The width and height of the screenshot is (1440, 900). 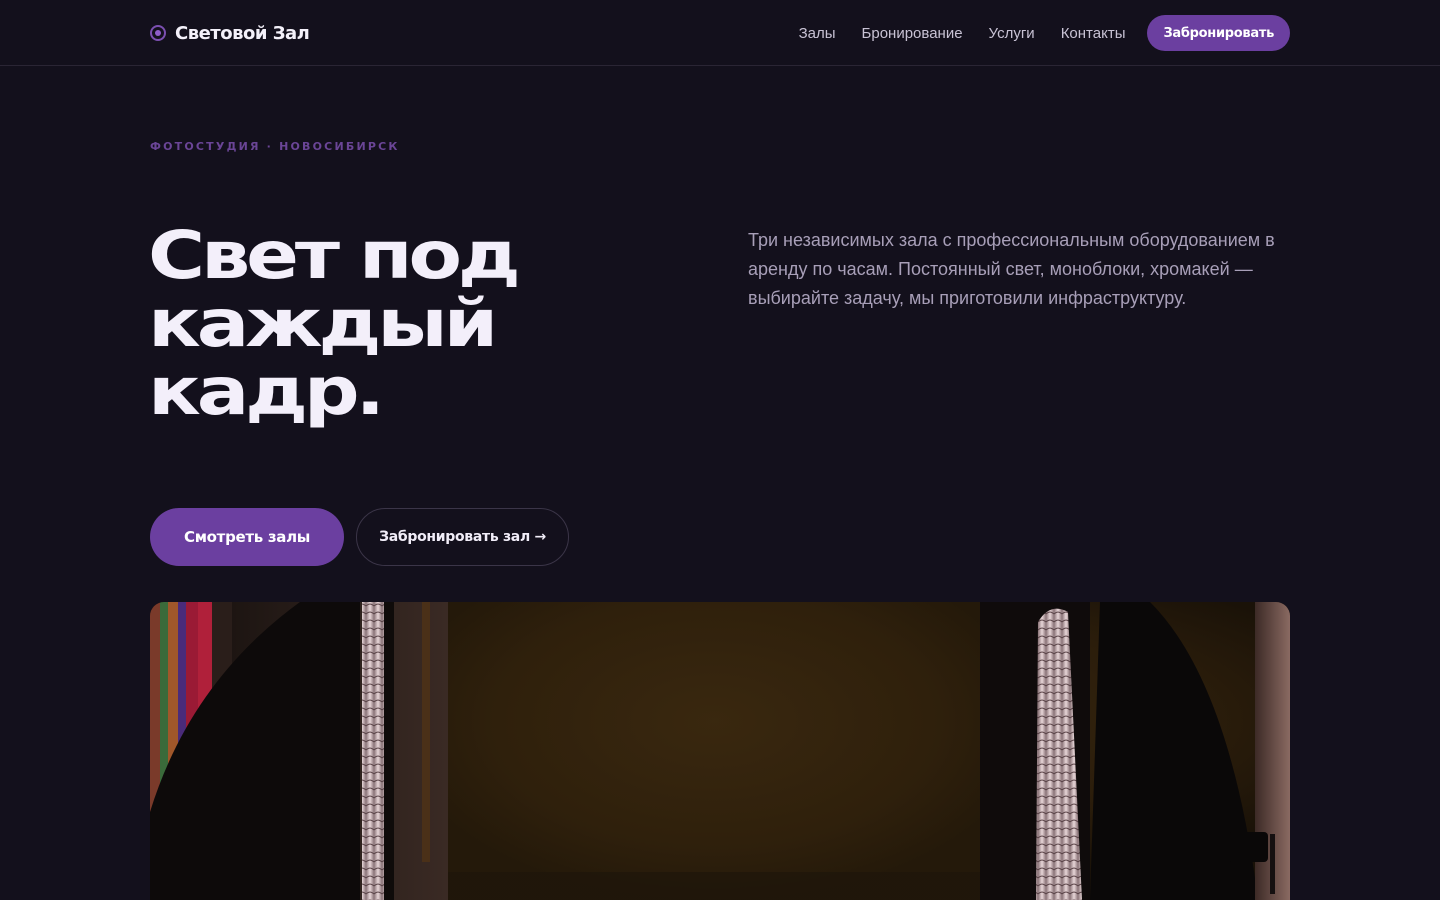 What do you see at coordinates (242, 33) in the screenshot?
I see `brand-name: Световой Зал` at bounding box center [242, 33].